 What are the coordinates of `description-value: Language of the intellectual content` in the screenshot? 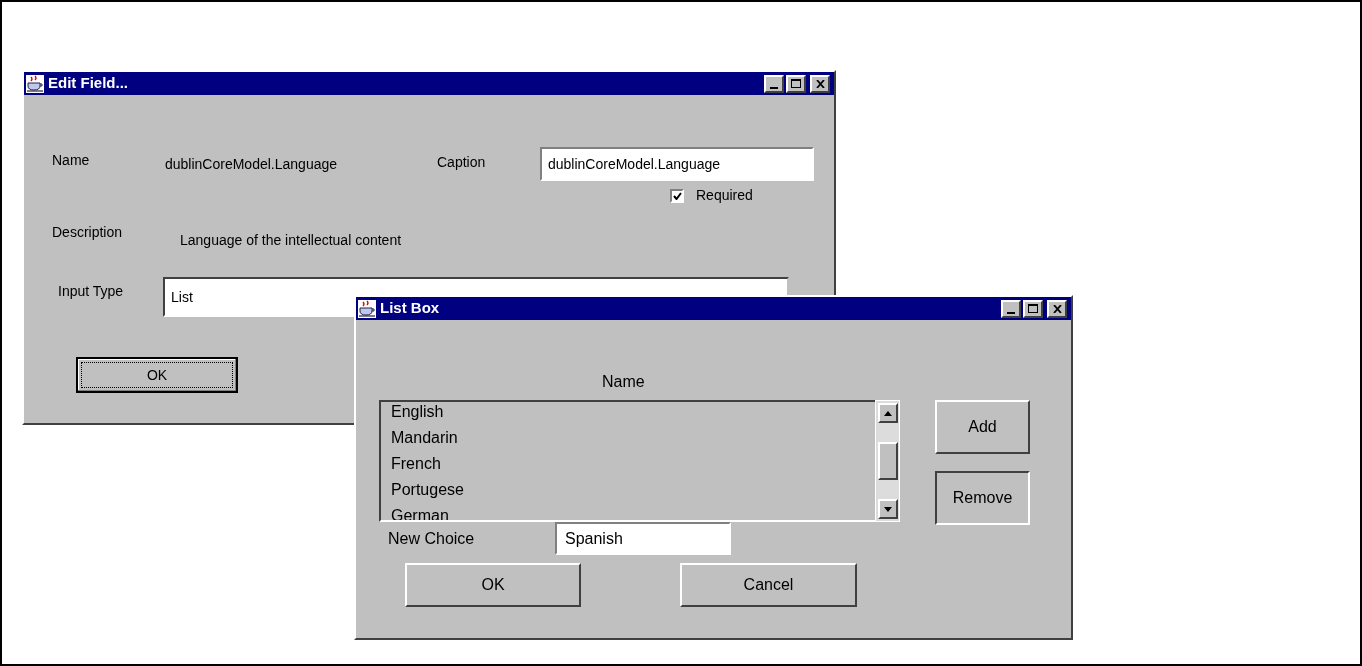 It's located at (291, 240).